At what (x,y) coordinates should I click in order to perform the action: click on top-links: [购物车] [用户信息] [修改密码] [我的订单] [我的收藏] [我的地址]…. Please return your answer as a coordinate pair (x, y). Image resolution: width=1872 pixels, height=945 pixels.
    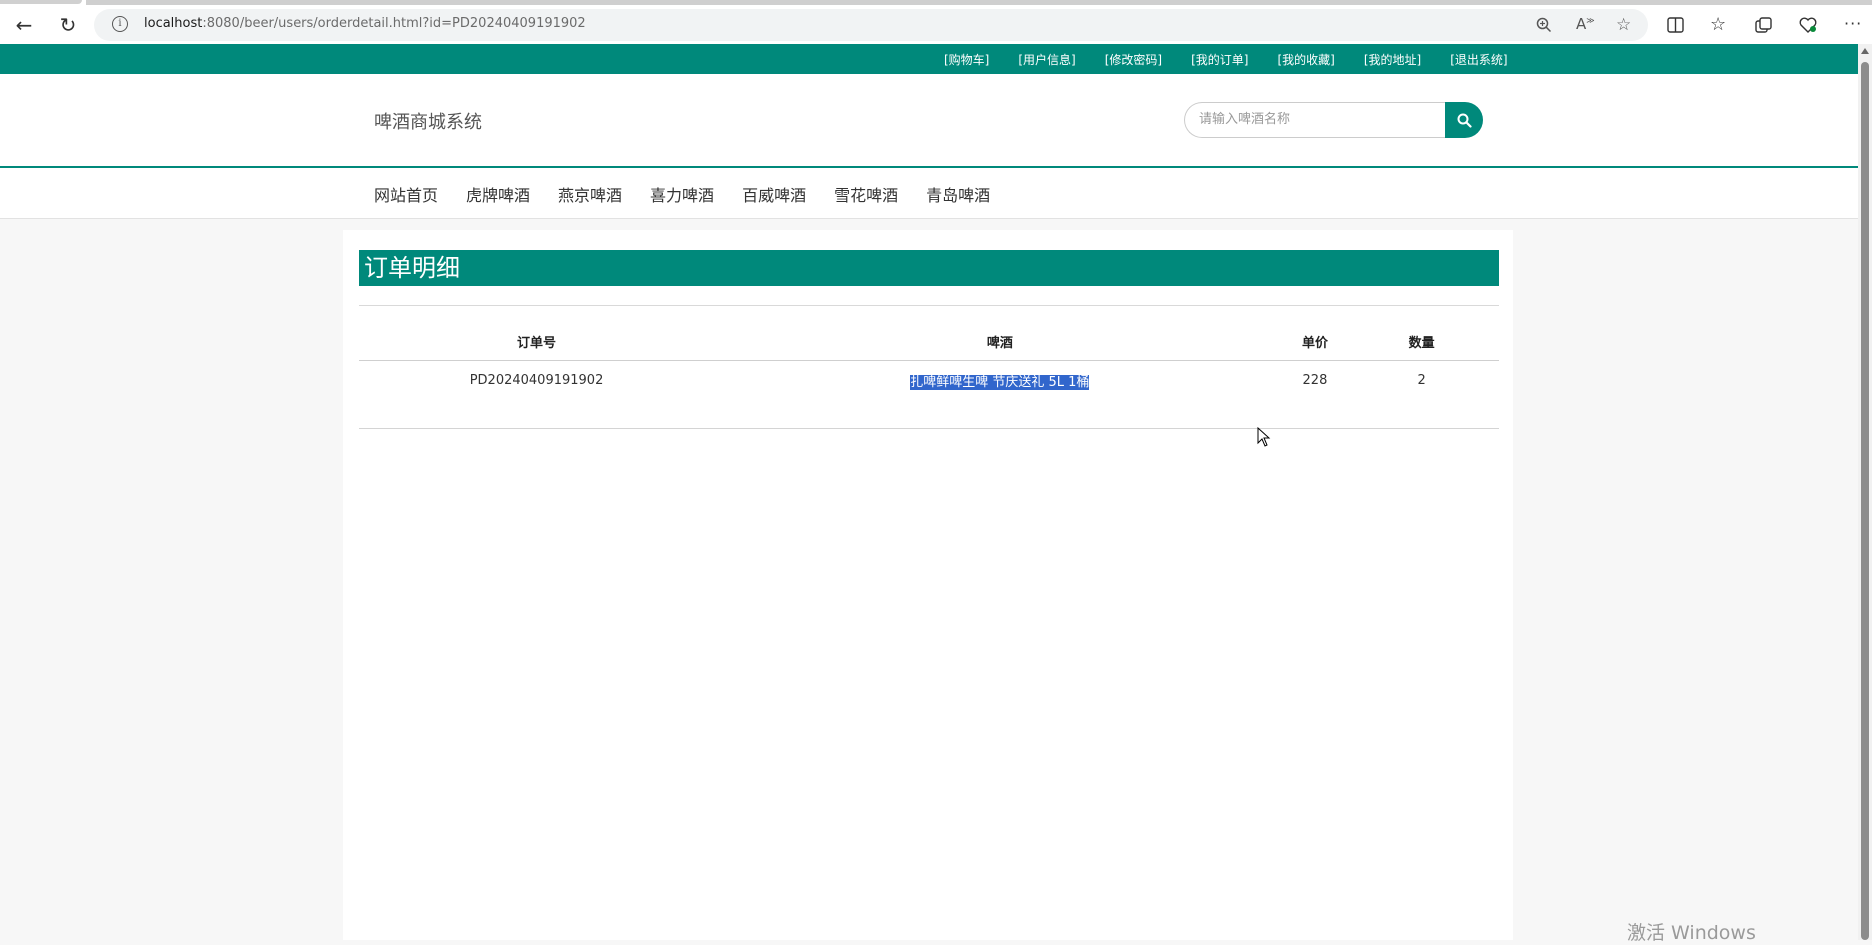
    Looking at the image, I should click on (1240, 59).